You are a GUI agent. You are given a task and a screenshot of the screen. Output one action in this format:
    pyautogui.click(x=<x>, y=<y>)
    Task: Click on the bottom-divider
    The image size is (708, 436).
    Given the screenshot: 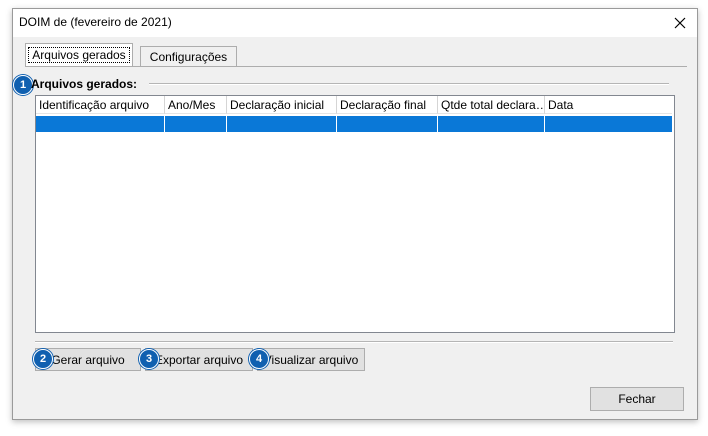 What is the action you would take?
    pyautogui.click(x=354, y=342)
    